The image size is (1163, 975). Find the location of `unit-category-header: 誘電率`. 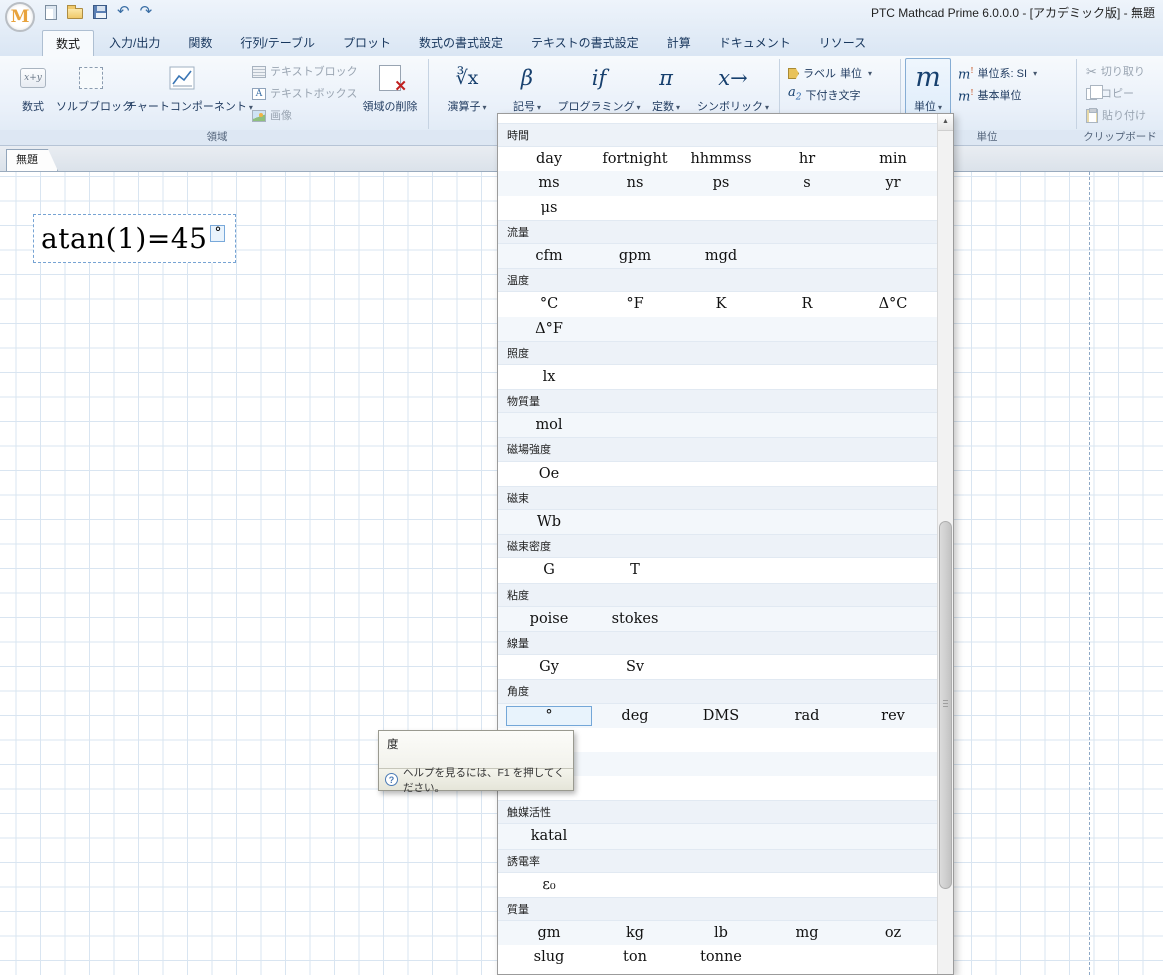

unit-category-header: 誘電率 is located at coordinates (717, 860).